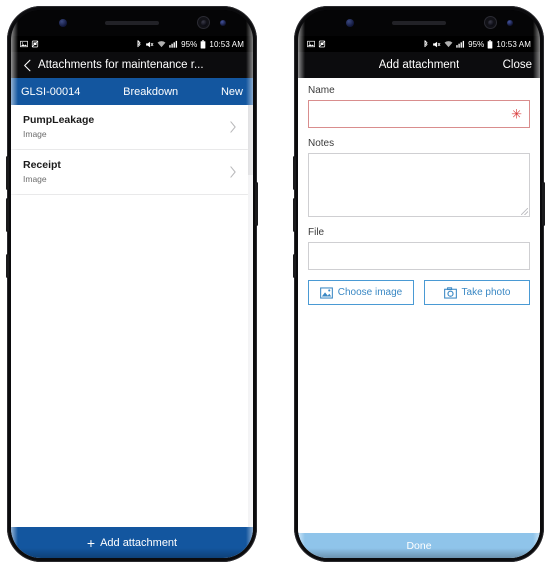 Image resolution: width=551 pixels, height=570 pixels. Describe the element at coordinates (326, 292) in the screenshot. I see `picture-icon` at that location.